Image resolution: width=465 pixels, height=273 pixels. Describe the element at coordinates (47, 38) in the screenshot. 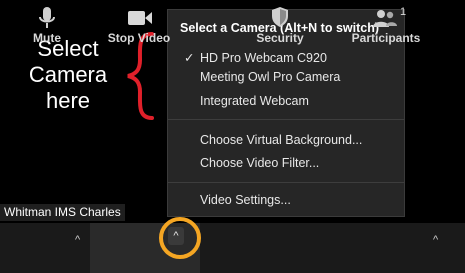

I see `mute-label: Mute` at that location.